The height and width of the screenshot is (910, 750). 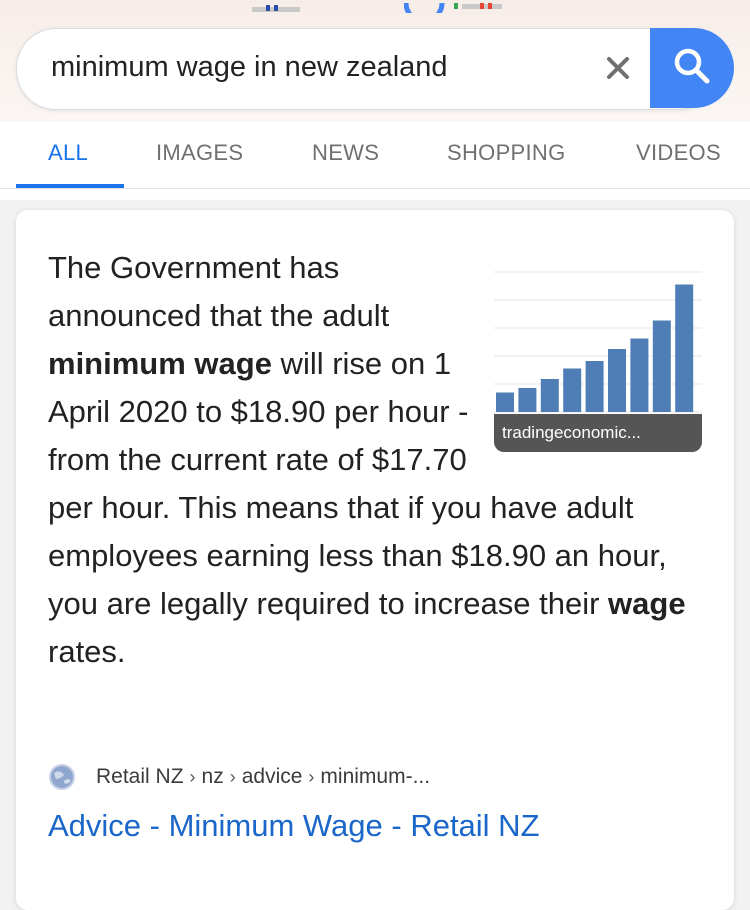 I want to click on search-button, so click(x=692, y=68).